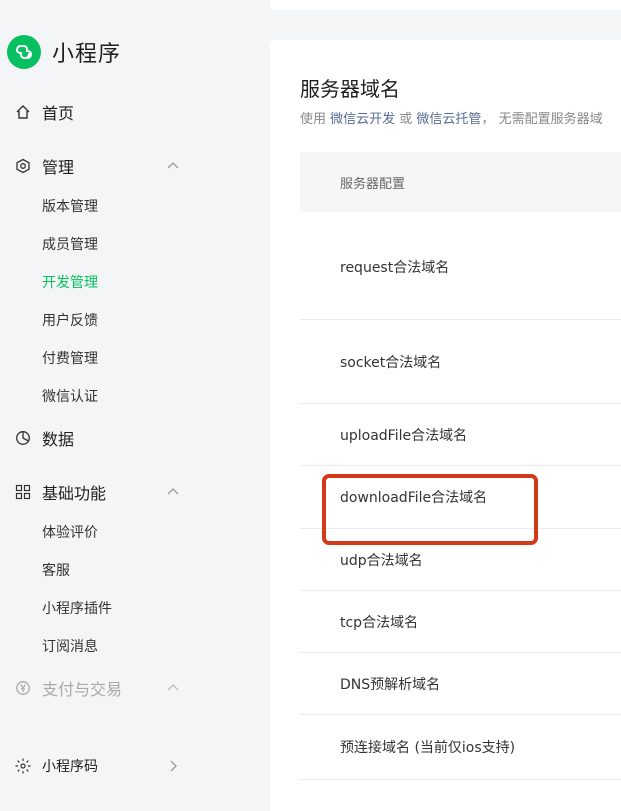  I want to click on sidebar-subitem-service: 客服, so click(56, 571).